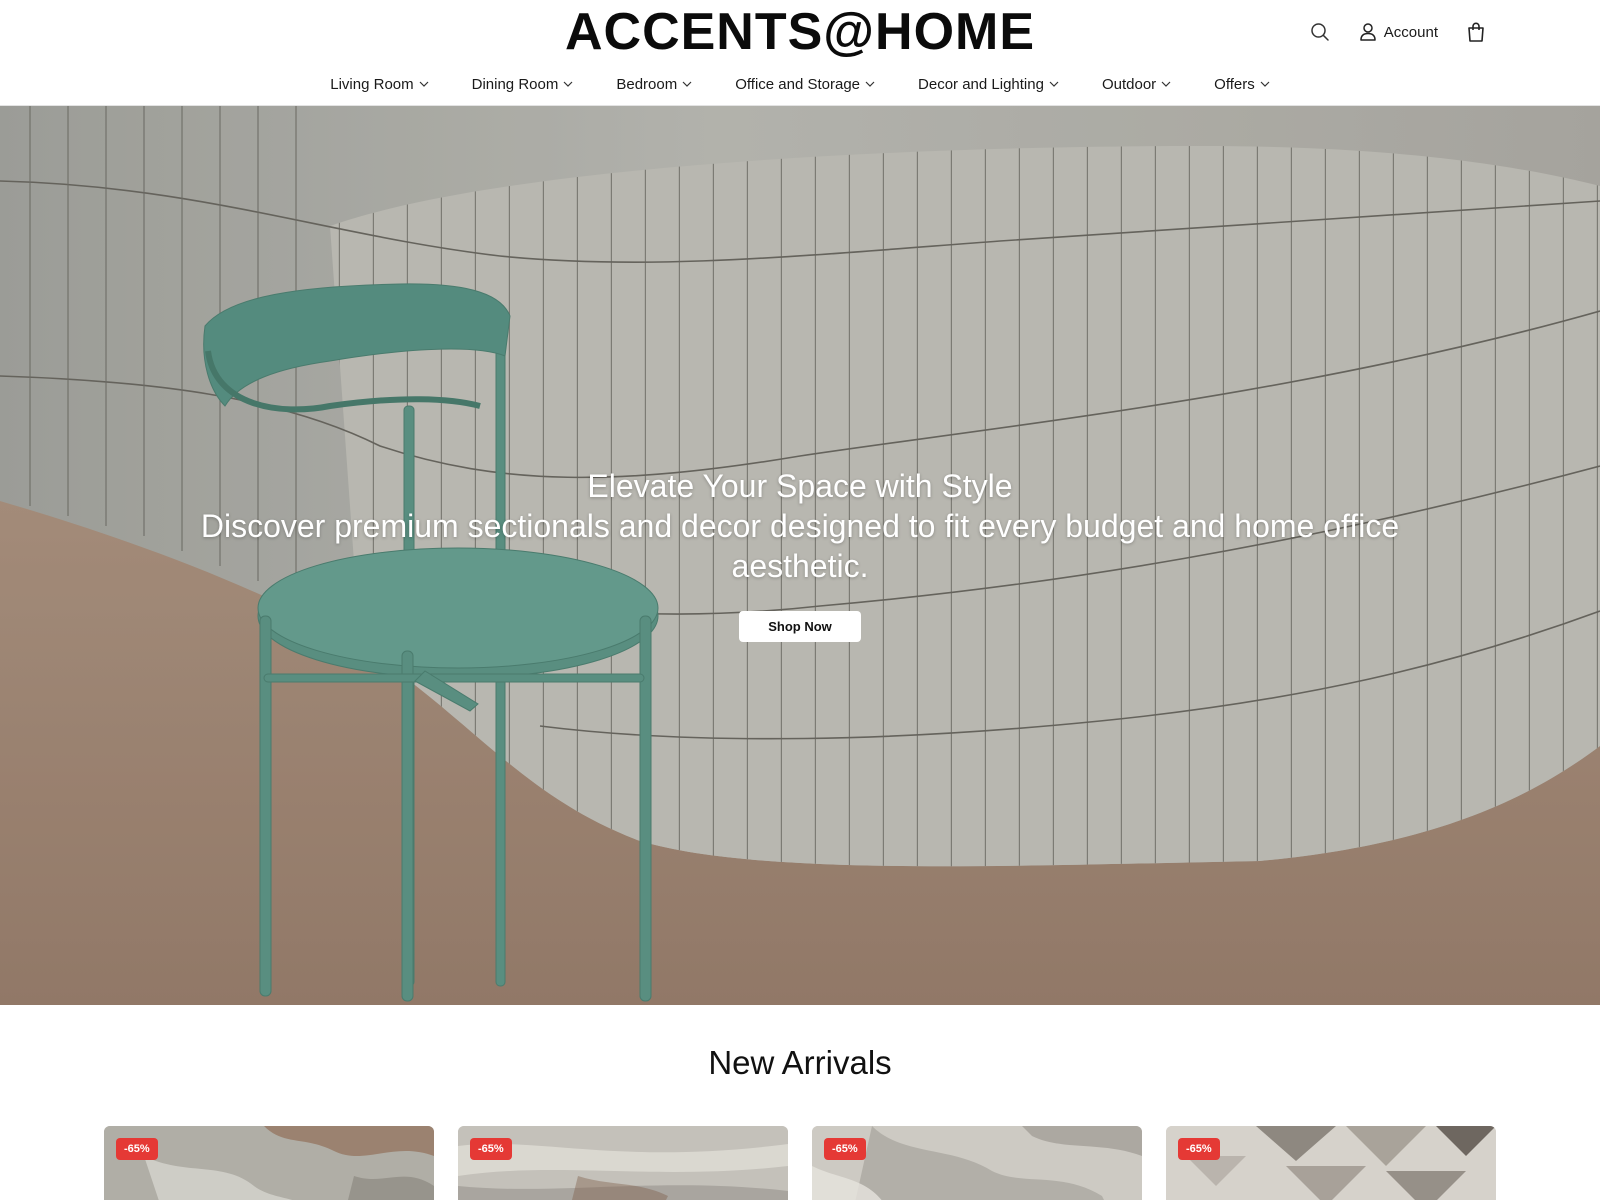  Describe the element at coordinates (515, 84) in the screenshot. I see `nav-item-label: Dining Room` at that location.